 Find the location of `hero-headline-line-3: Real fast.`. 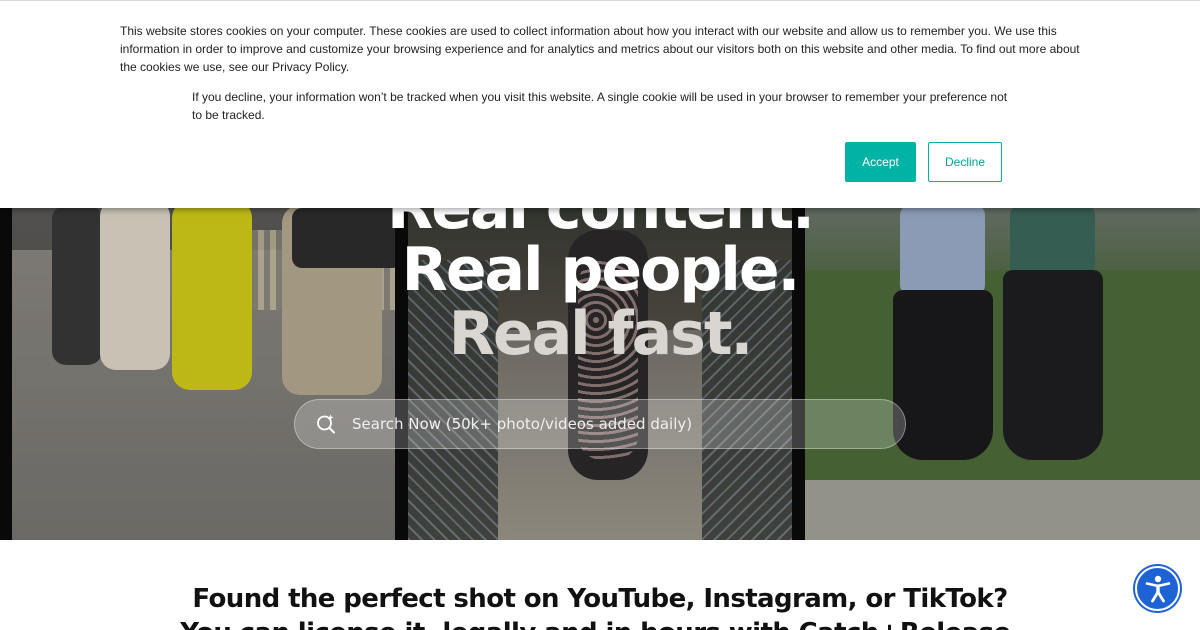

hero-headline-line-3: Real fast. is located at coordinates (601, 334).